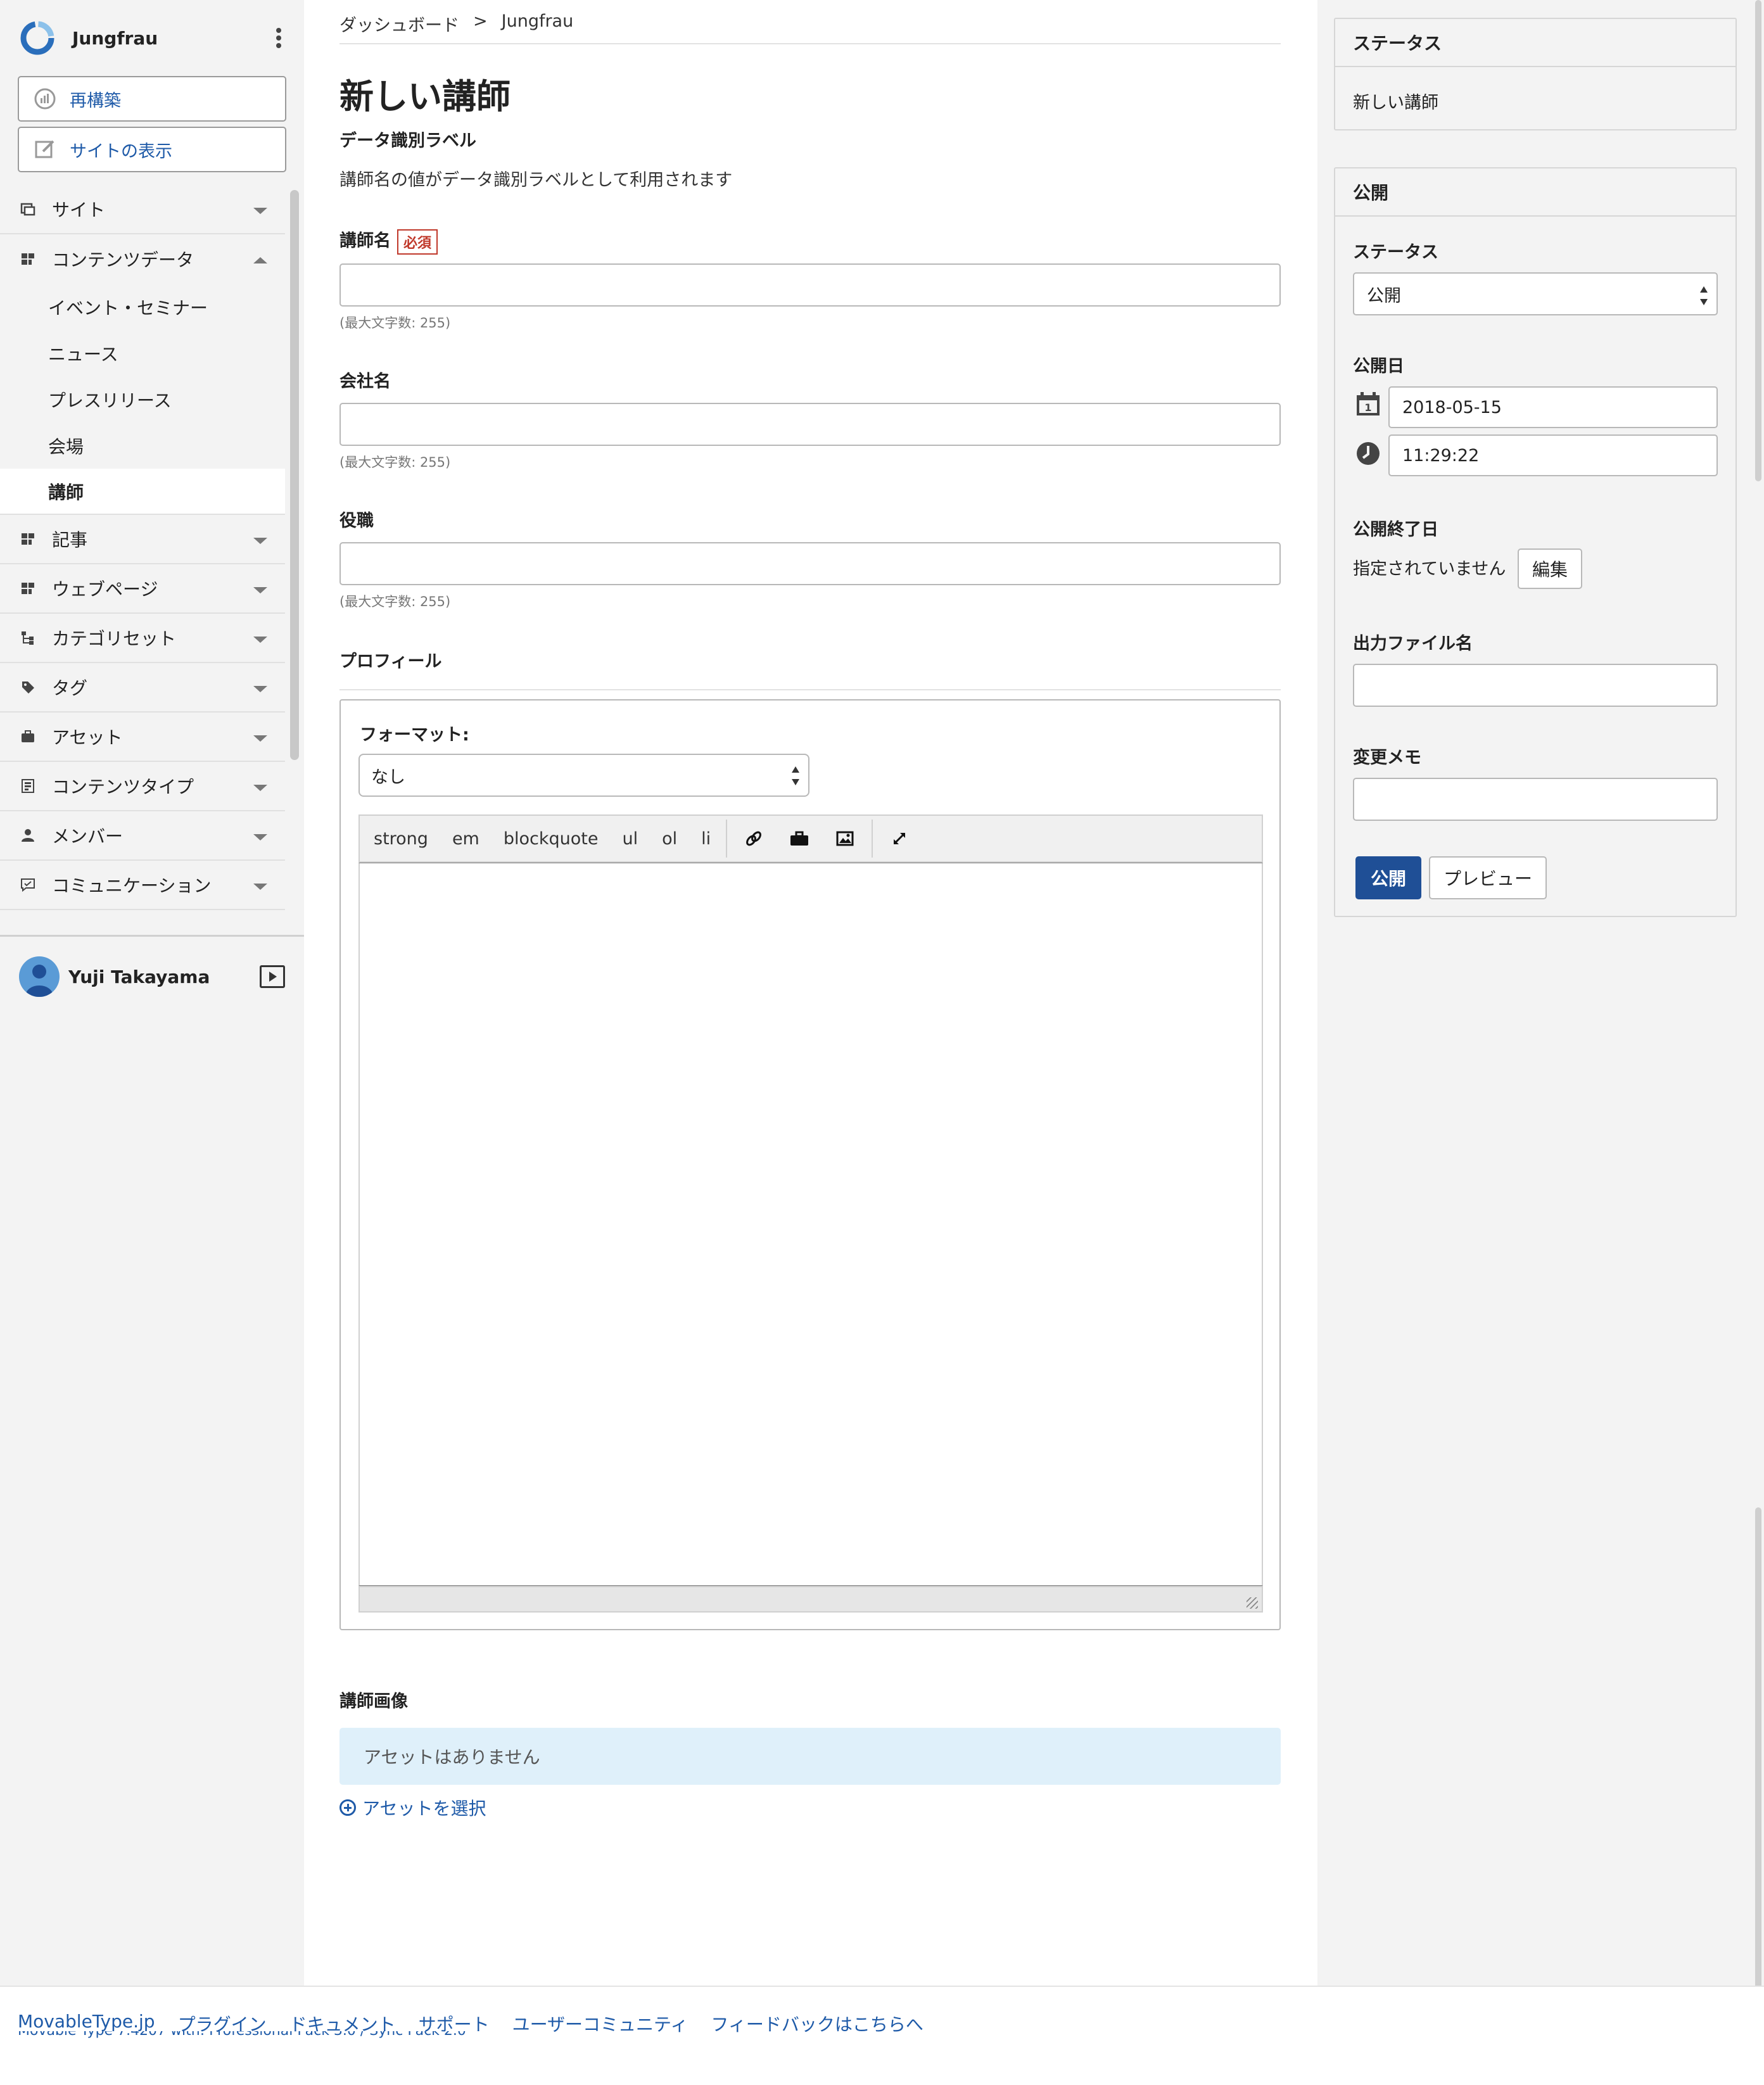  What do you see at coordinates (142, 589) in the screenshot?
I see `nav-pages: ウェブページ` at bounding box center [142, 589].